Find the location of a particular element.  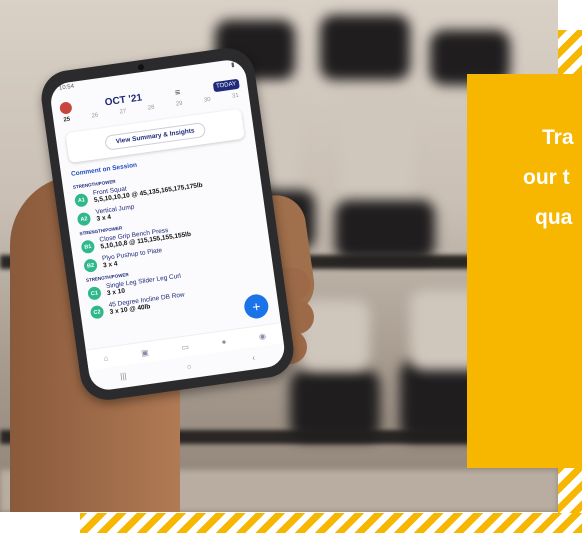

recents-icon: ||| is located at coordinates (123, 376).